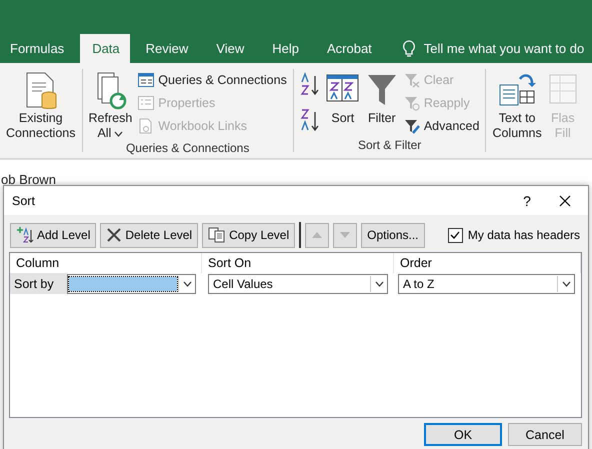 This screenshot has height=449, width=592. What do you see at coordinates (166, 48) in the screenshot?
I see `ribbon-tab: Review` at bounding box center [166, 48].